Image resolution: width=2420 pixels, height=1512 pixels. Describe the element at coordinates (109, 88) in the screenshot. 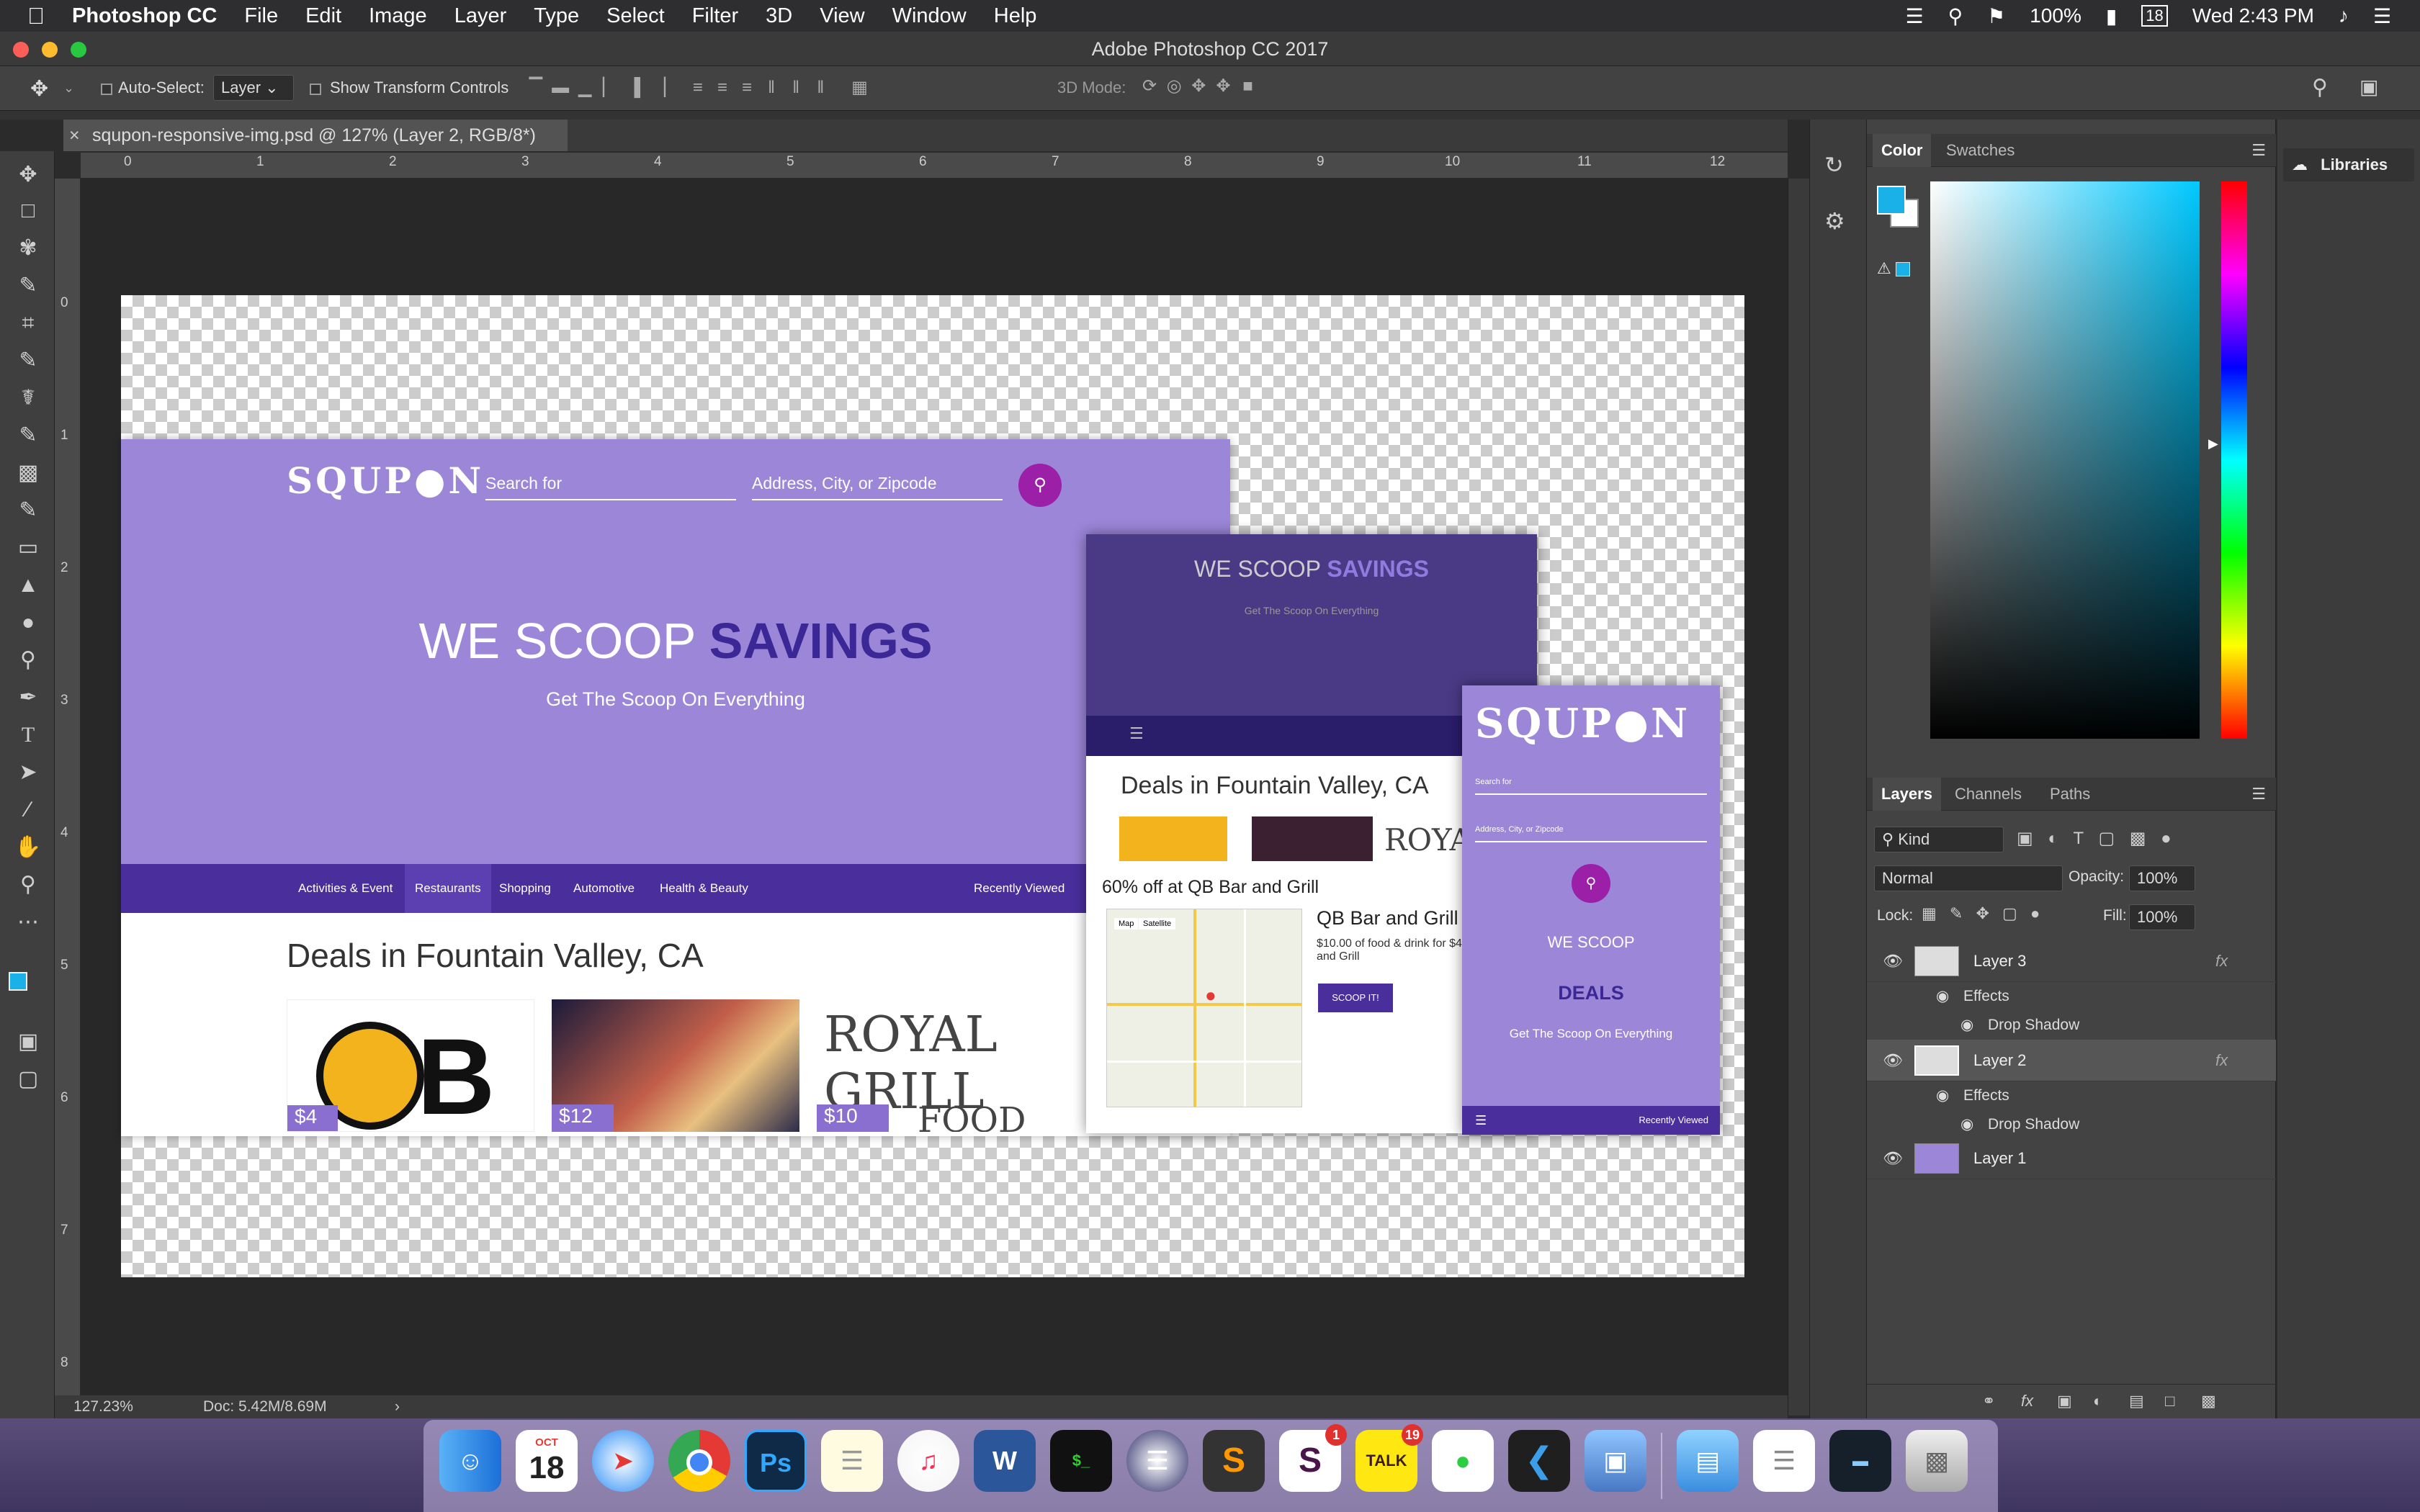

I see `auto-select-checkbox` at that location.